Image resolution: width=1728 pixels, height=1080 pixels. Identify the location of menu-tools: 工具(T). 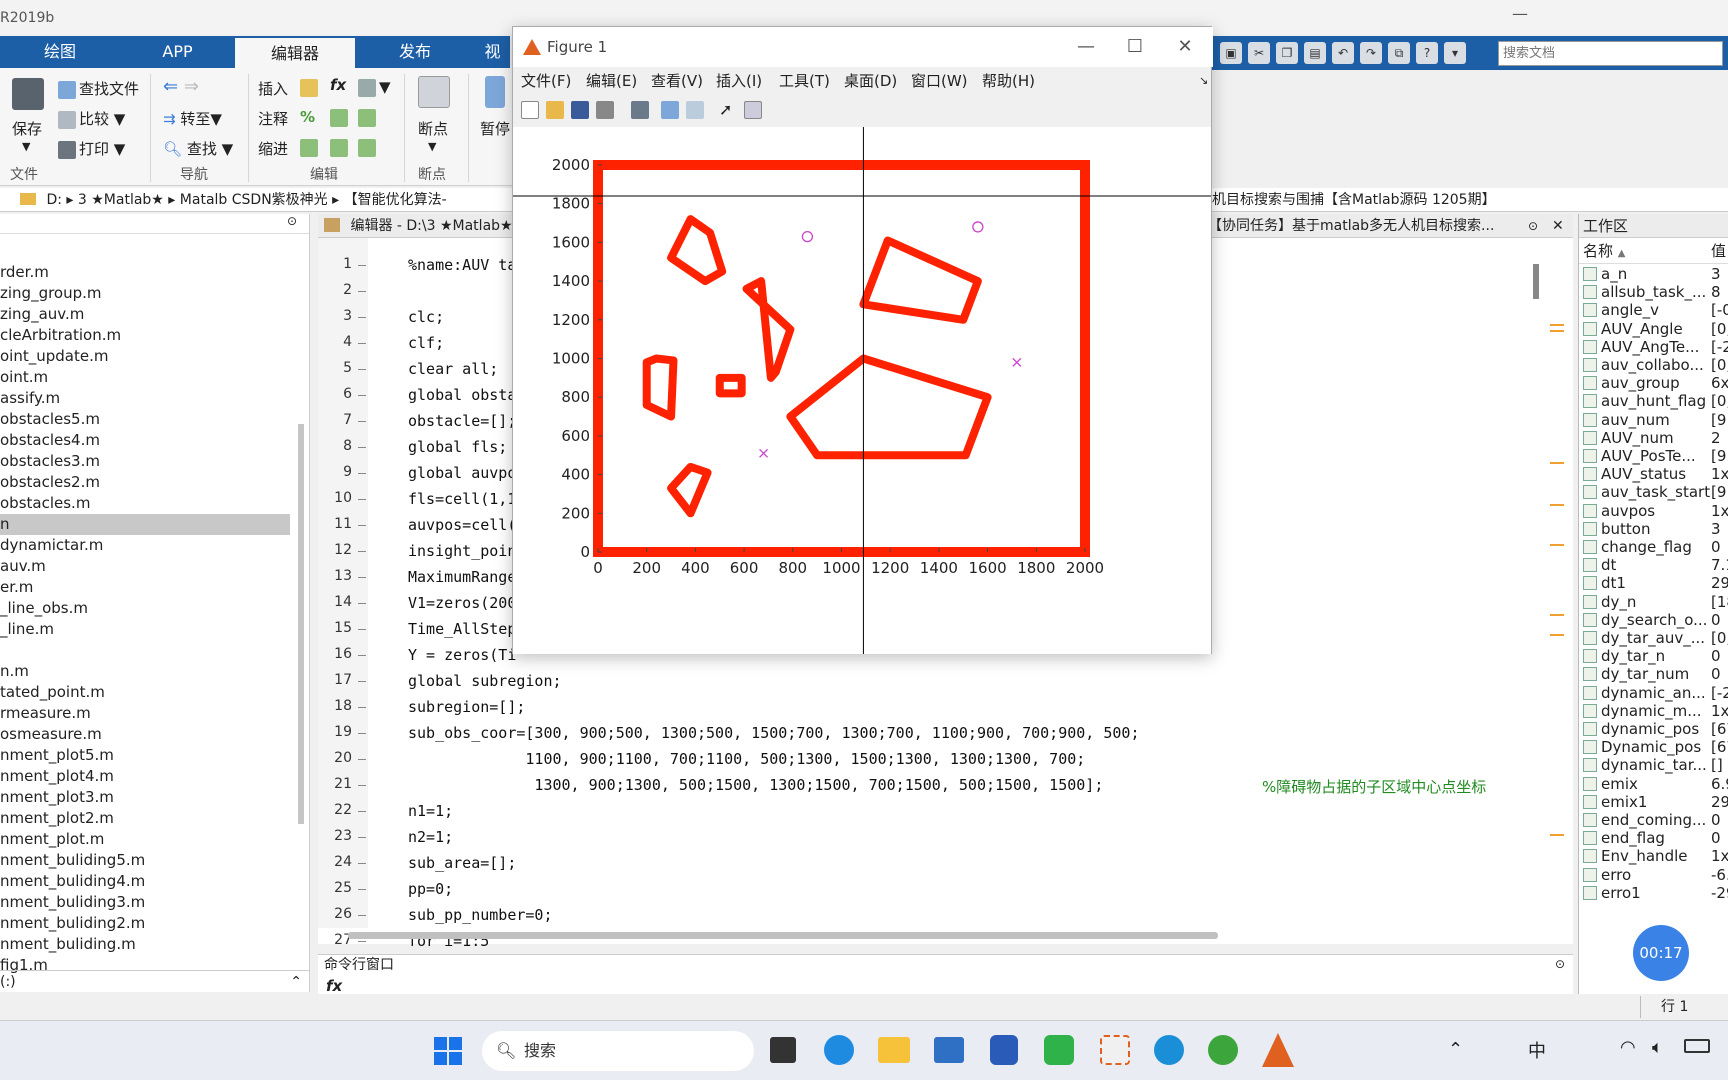
(804, 81).